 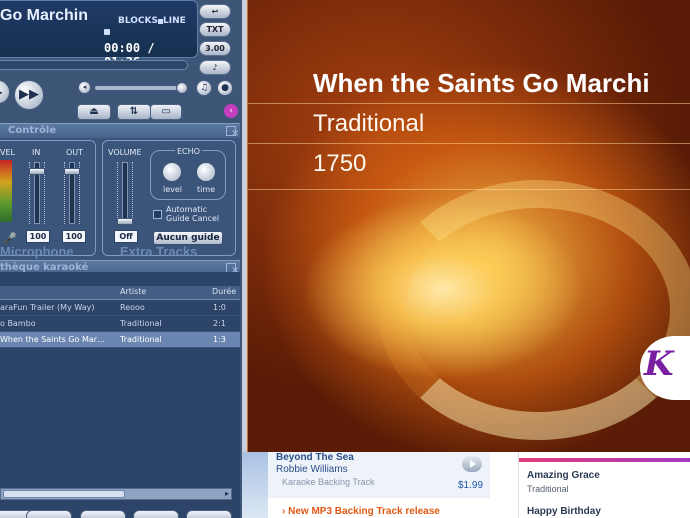 What do you see at coordinates (37, 251) in the screenshot?
I see `microphone-label: Microphone` at bounding box center [37, 251].